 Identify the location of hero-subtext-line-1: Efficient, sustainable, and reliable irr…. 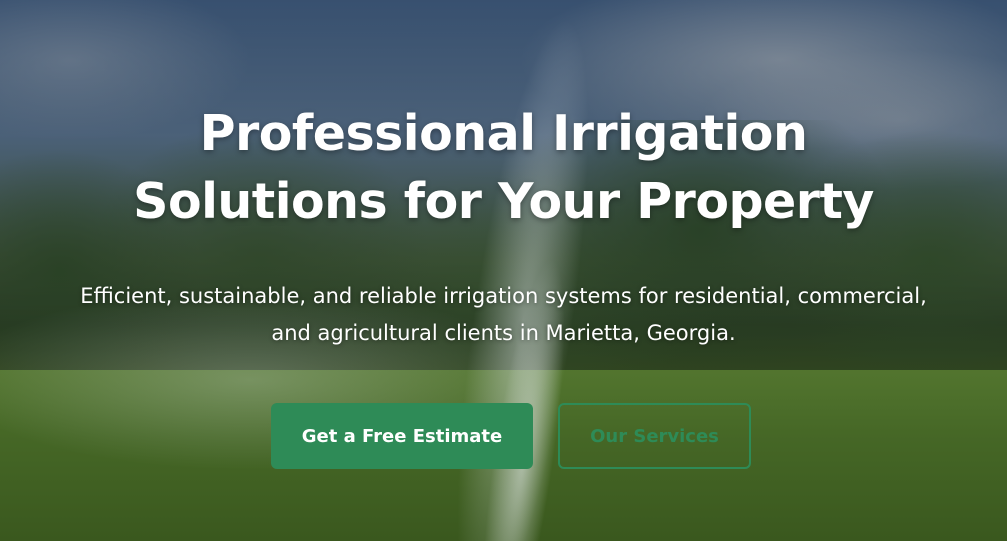
(503, 296).